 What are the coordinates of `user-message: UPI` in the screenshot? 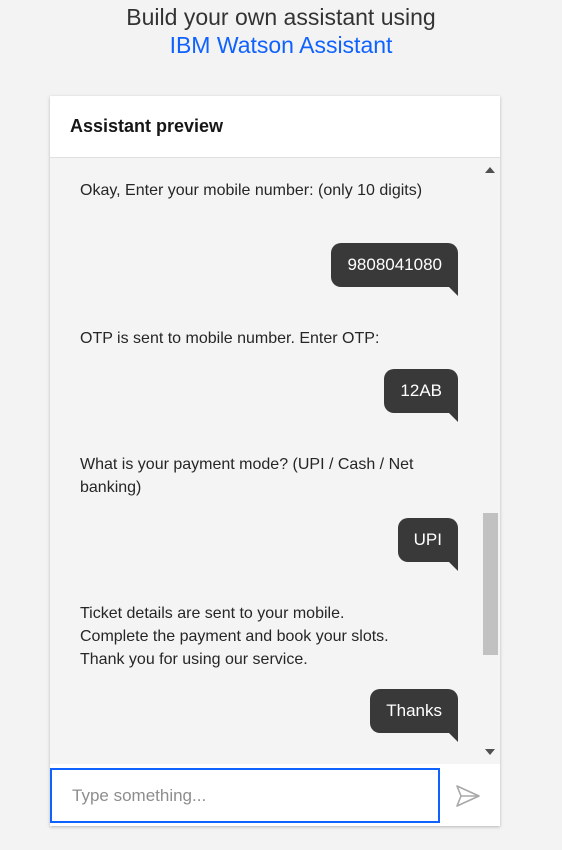 It's located at (428, 544).